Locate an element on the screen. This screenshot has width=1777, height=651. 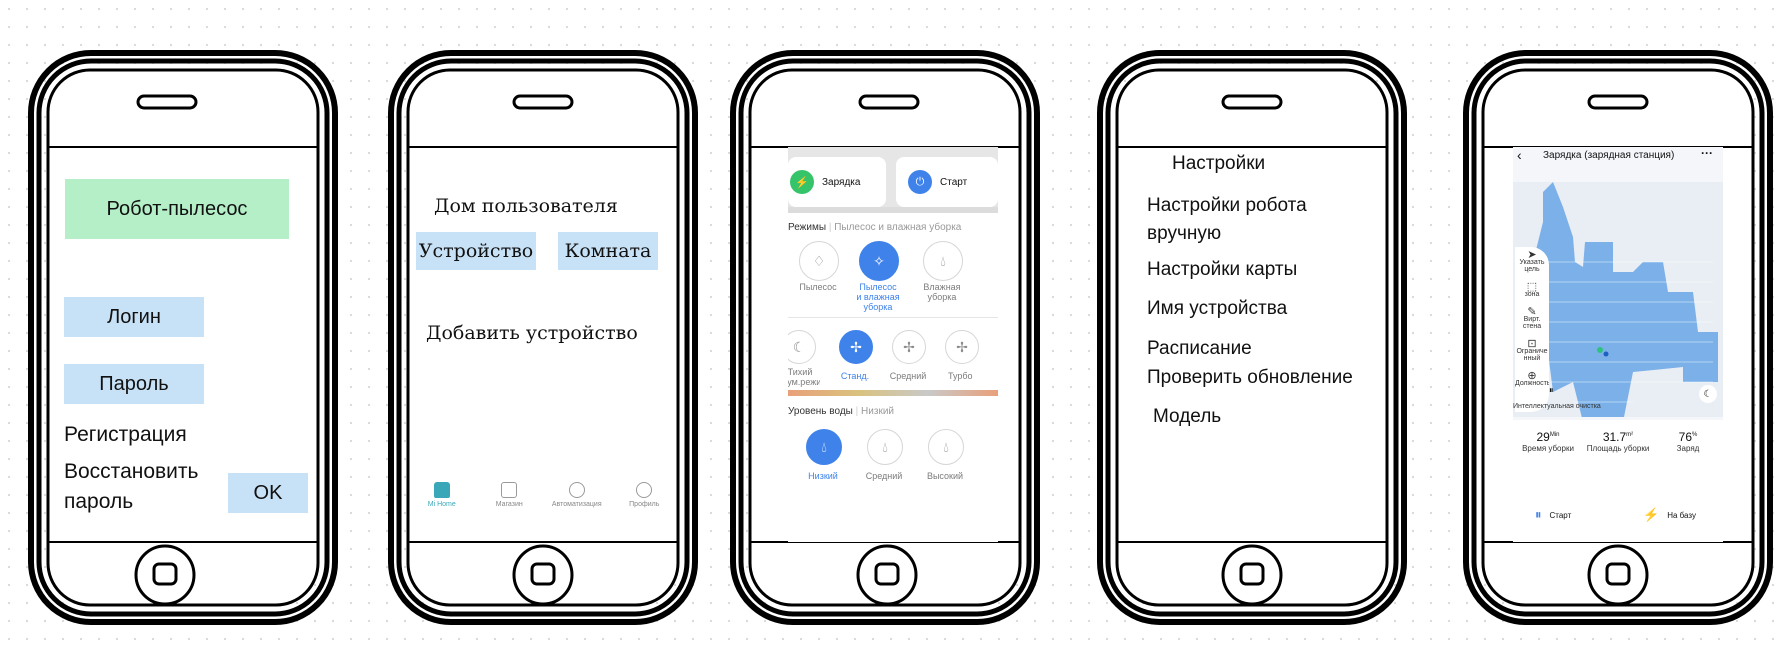
standard-power-icon: ✢ is located at coordinates (856, 347).